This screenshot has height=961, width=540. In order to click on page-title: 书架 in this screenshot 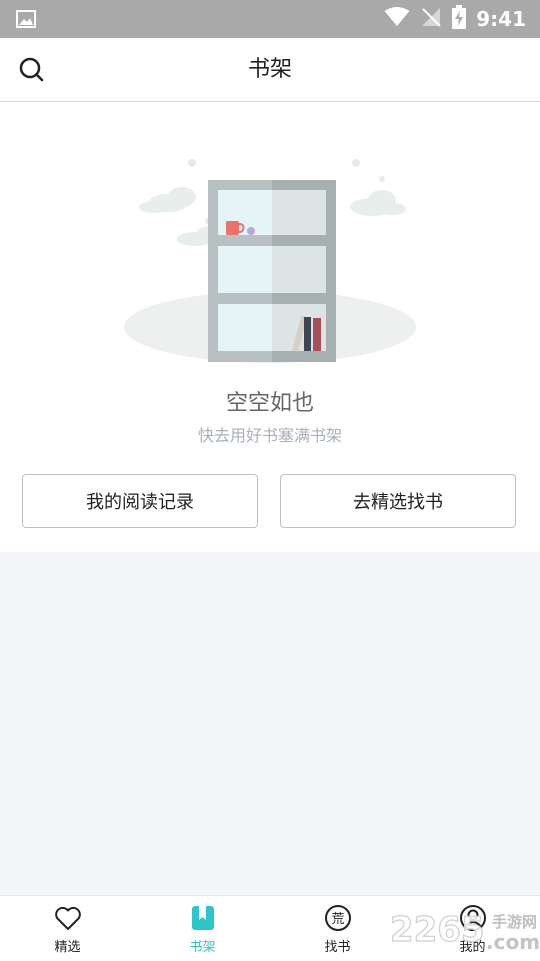, I will do `click(269, 69)`.